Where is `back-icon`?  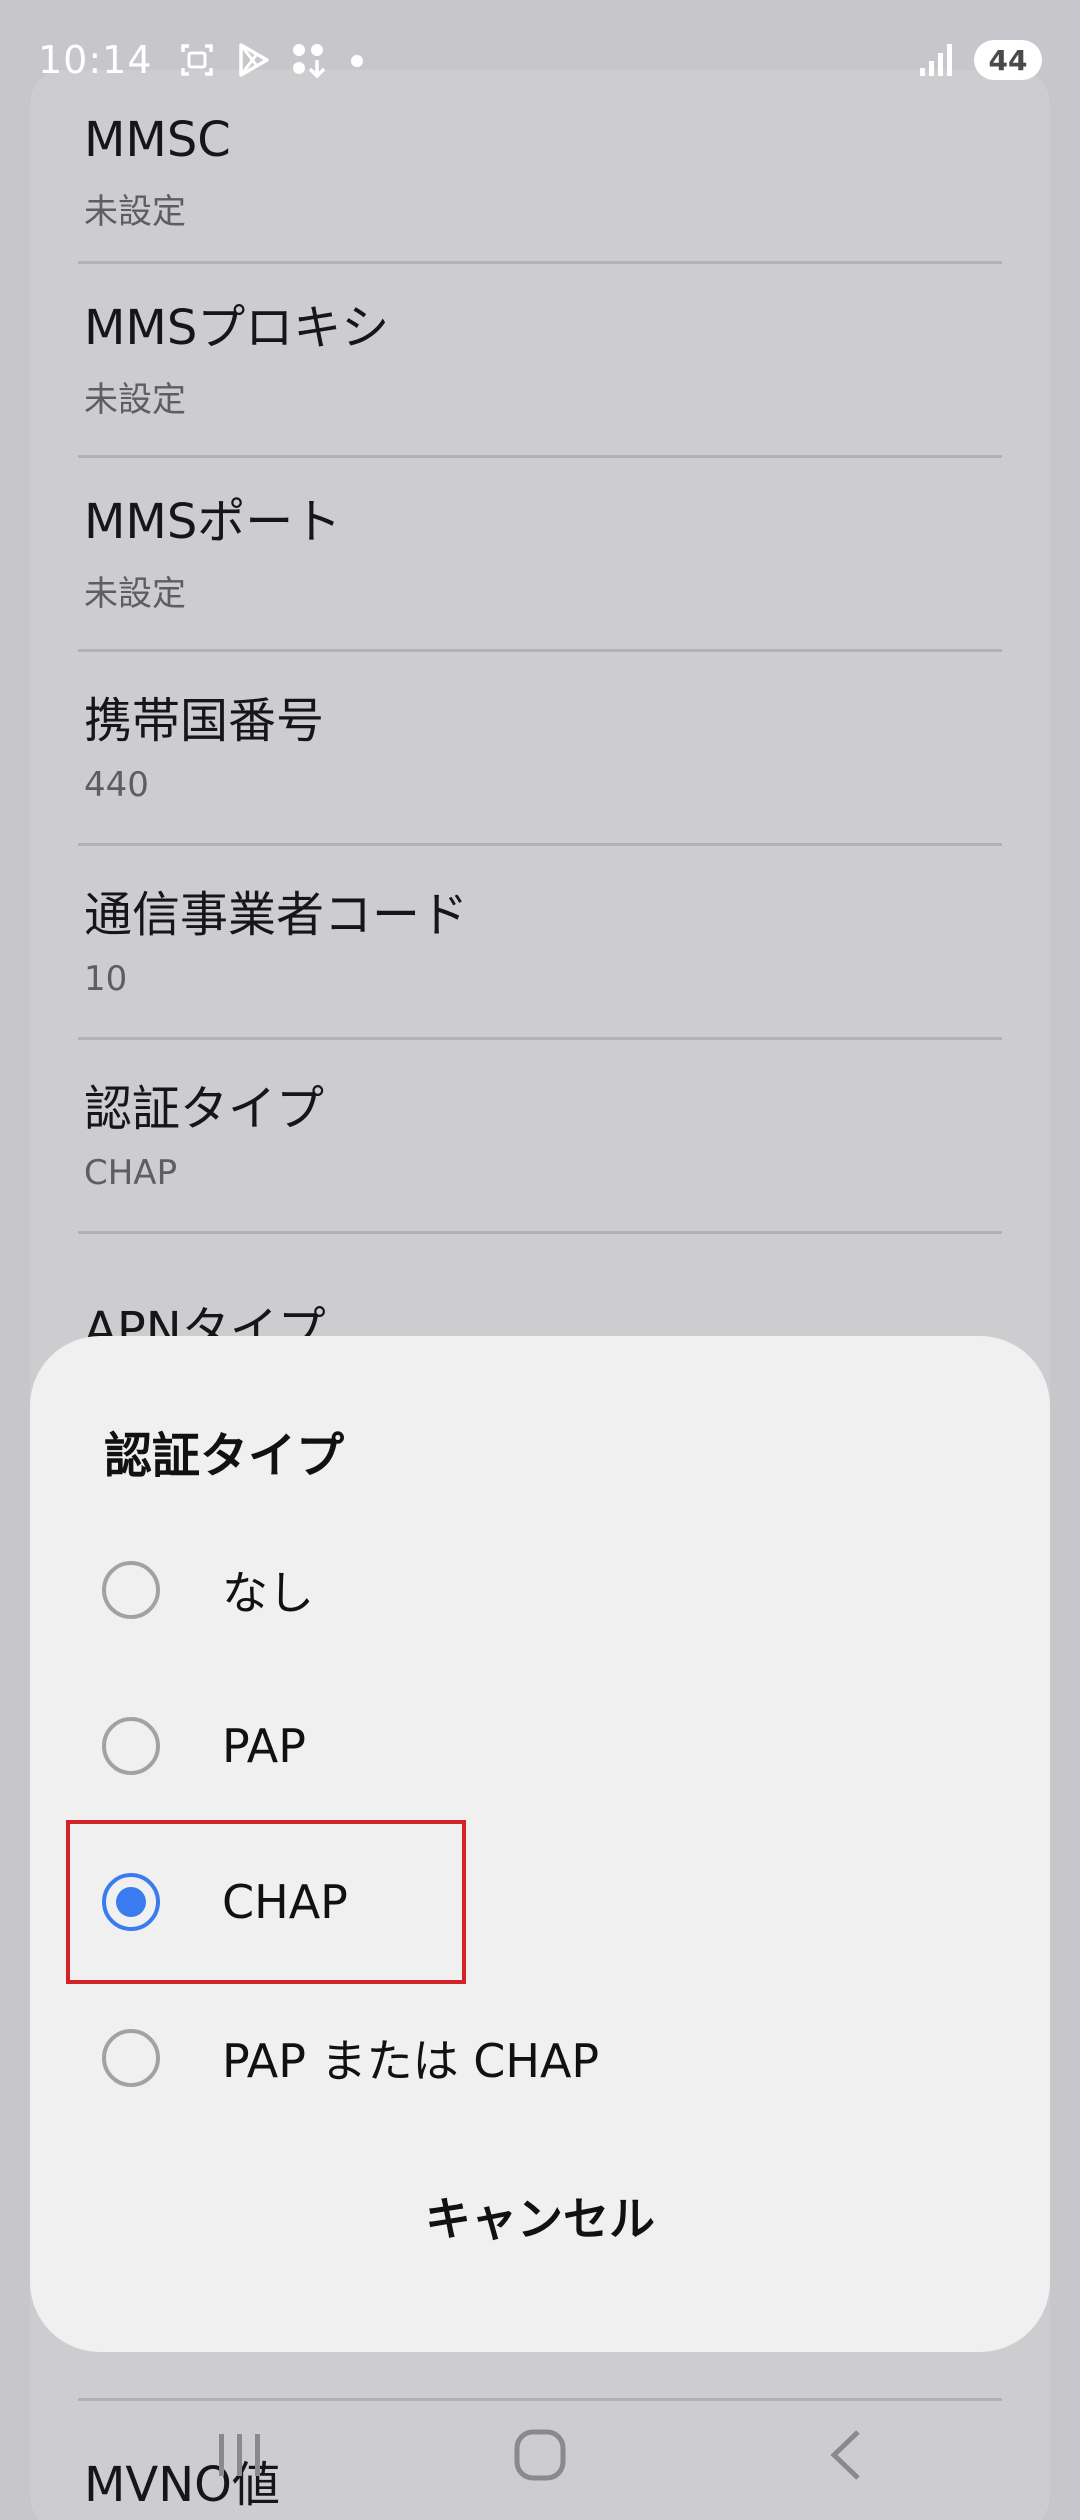 back-icon is located at coordinates (845, 2455).